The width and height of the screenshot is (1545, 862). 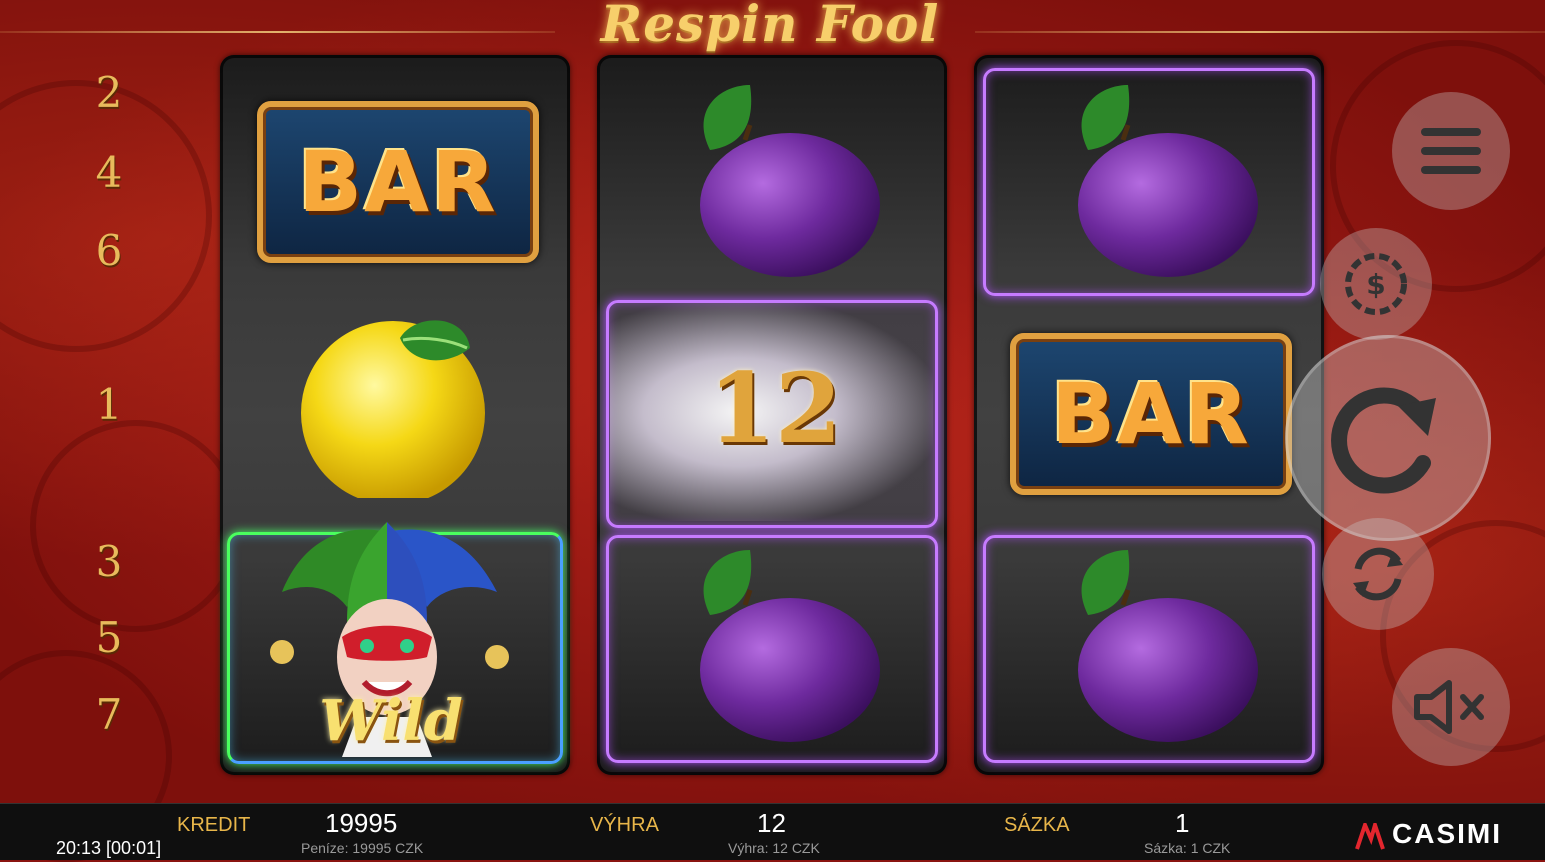 What do you see at coordinates (1370, 836) in the screenshot?
I see `casimi-logo-icon` at bounding box center [1370, 836].